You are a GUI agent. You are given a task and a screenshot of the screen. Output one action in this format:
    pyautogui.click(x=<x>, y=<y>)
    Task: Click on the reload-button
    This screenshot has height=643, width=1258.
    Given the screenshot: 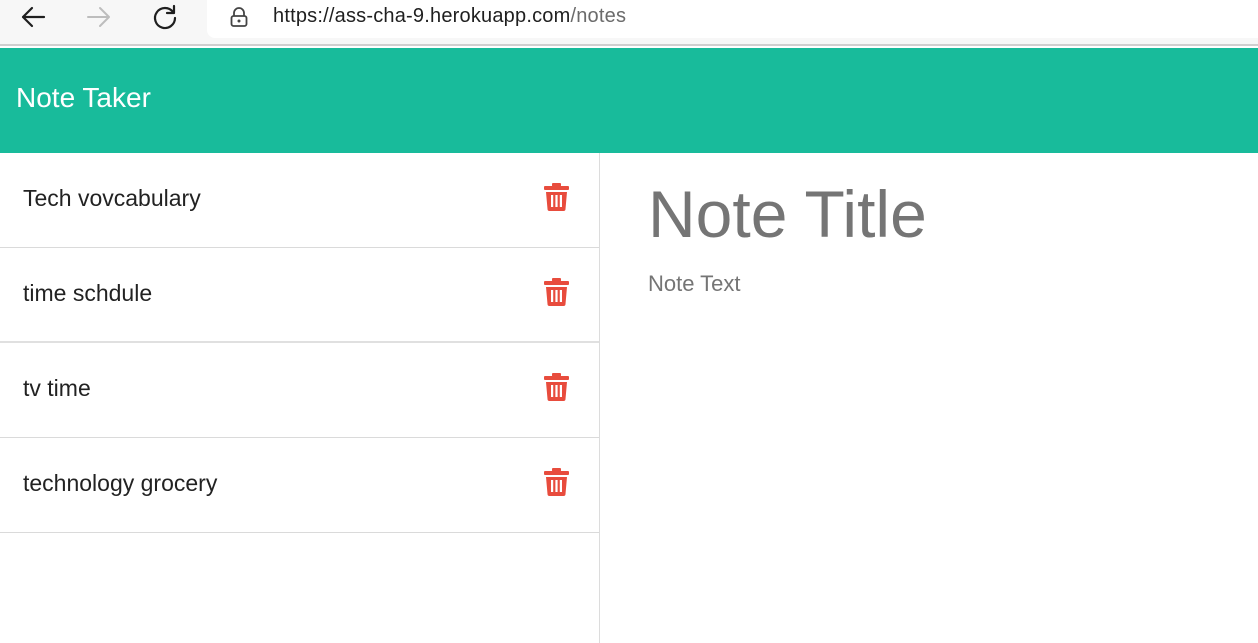 What is the action you would take?
    pyautogui.click(x=165, y=17)
    